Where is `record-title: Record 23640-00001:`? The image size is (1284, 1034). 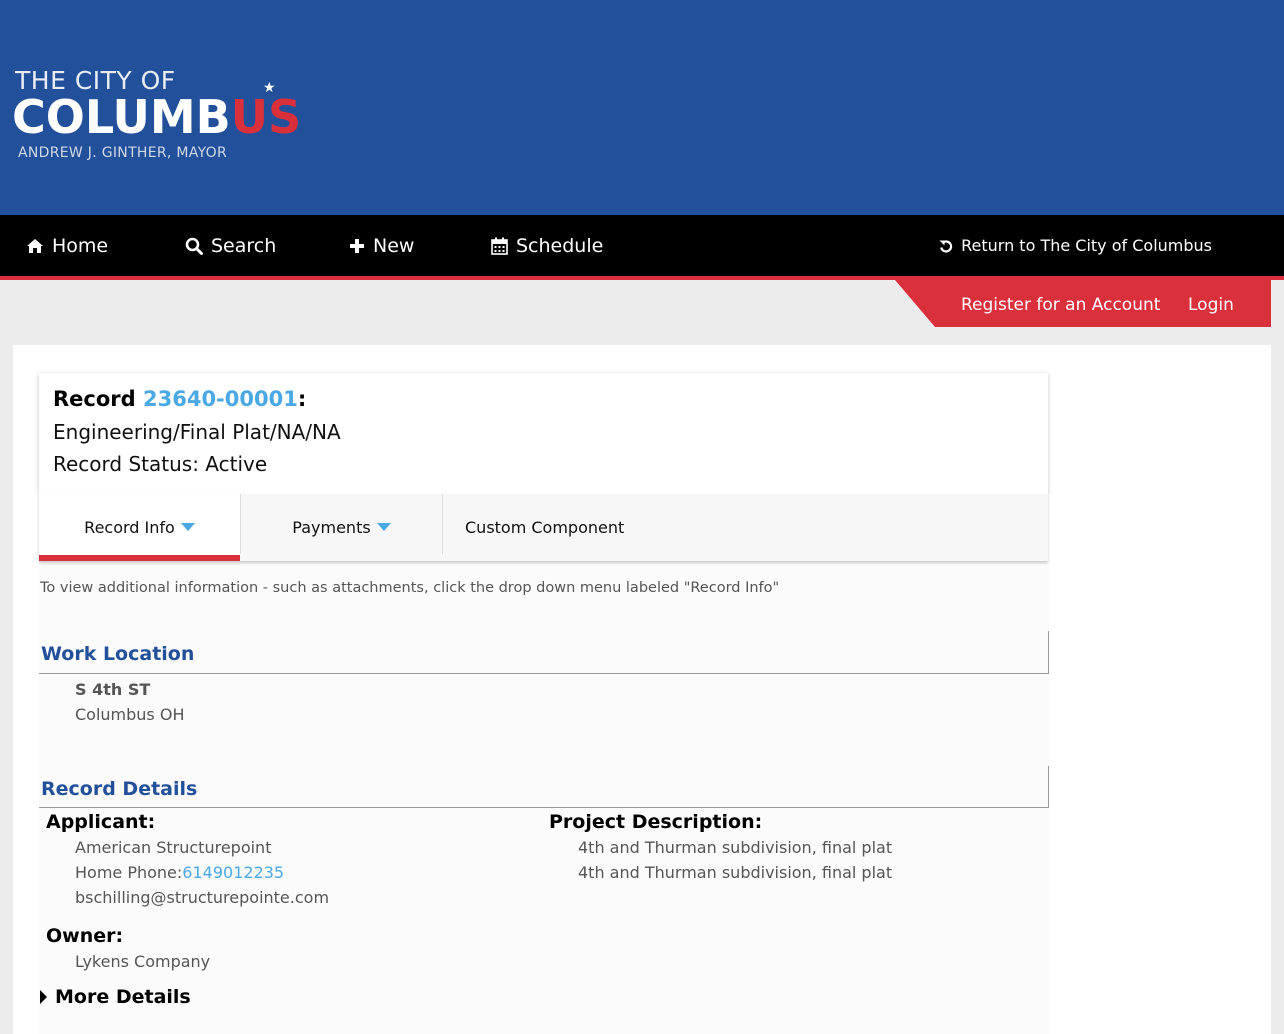 record-title: Record 23640-00001: is located at coordinates (179, 399).